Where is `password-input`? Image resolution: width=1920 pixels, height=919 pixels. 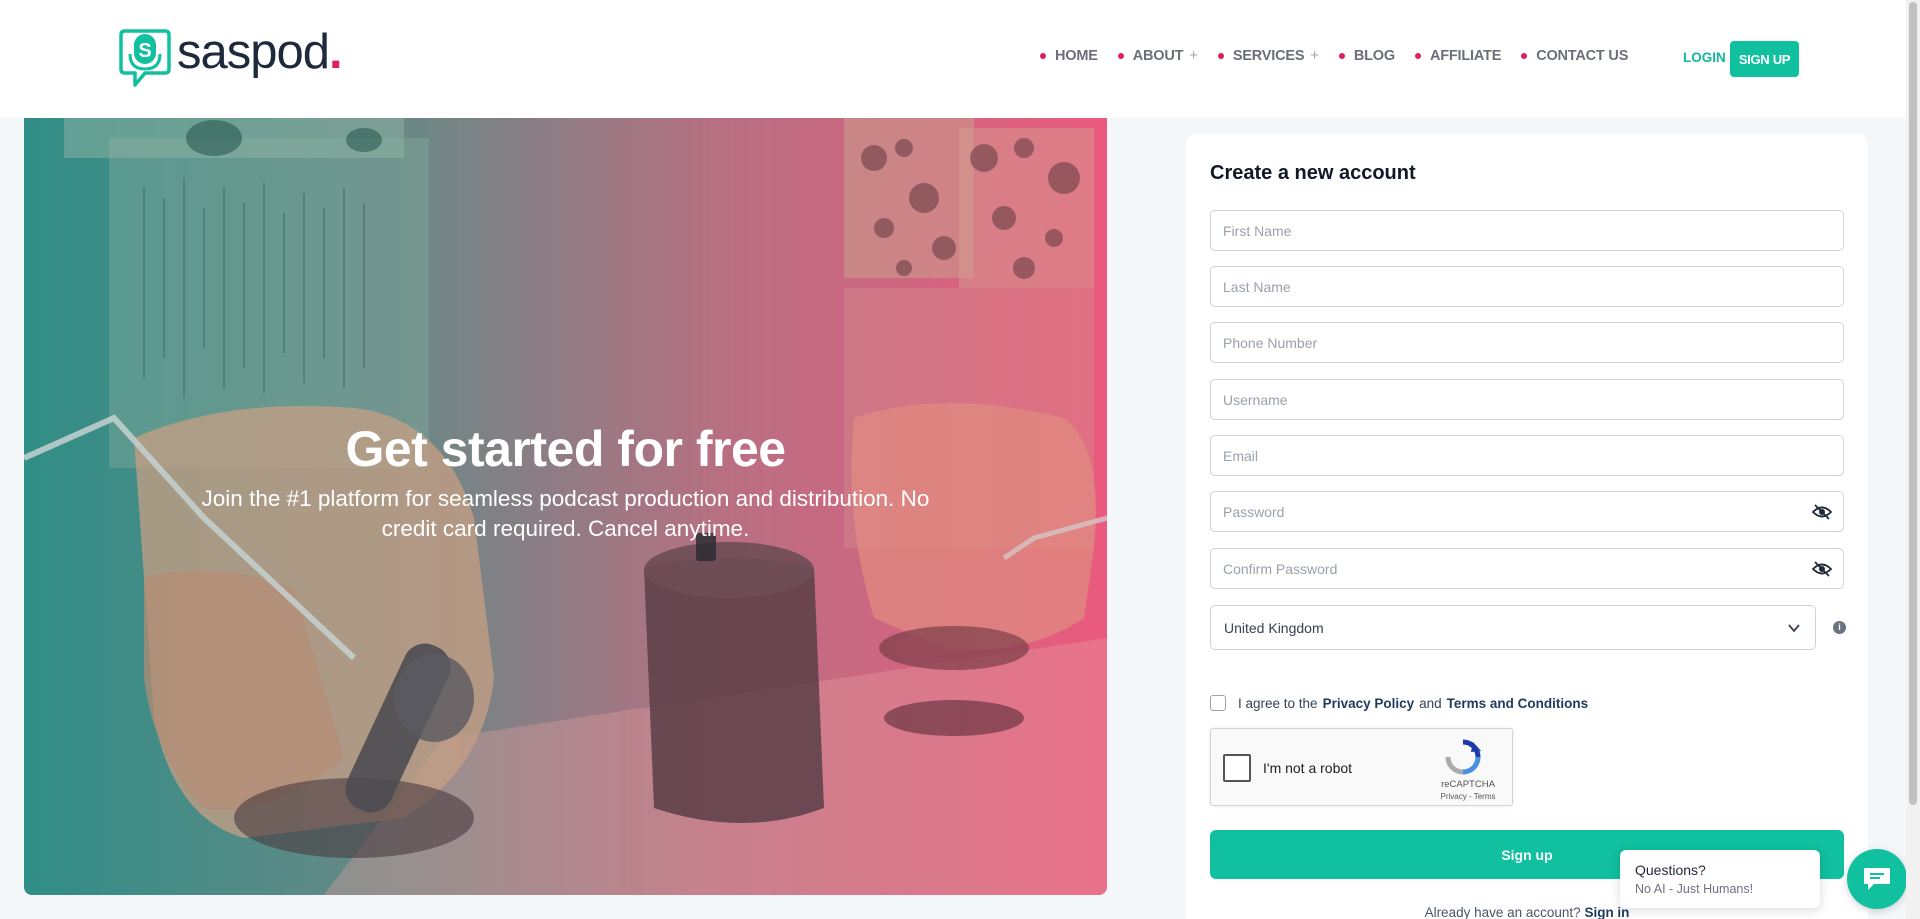
password-input is located at coordinates (1527, 511).